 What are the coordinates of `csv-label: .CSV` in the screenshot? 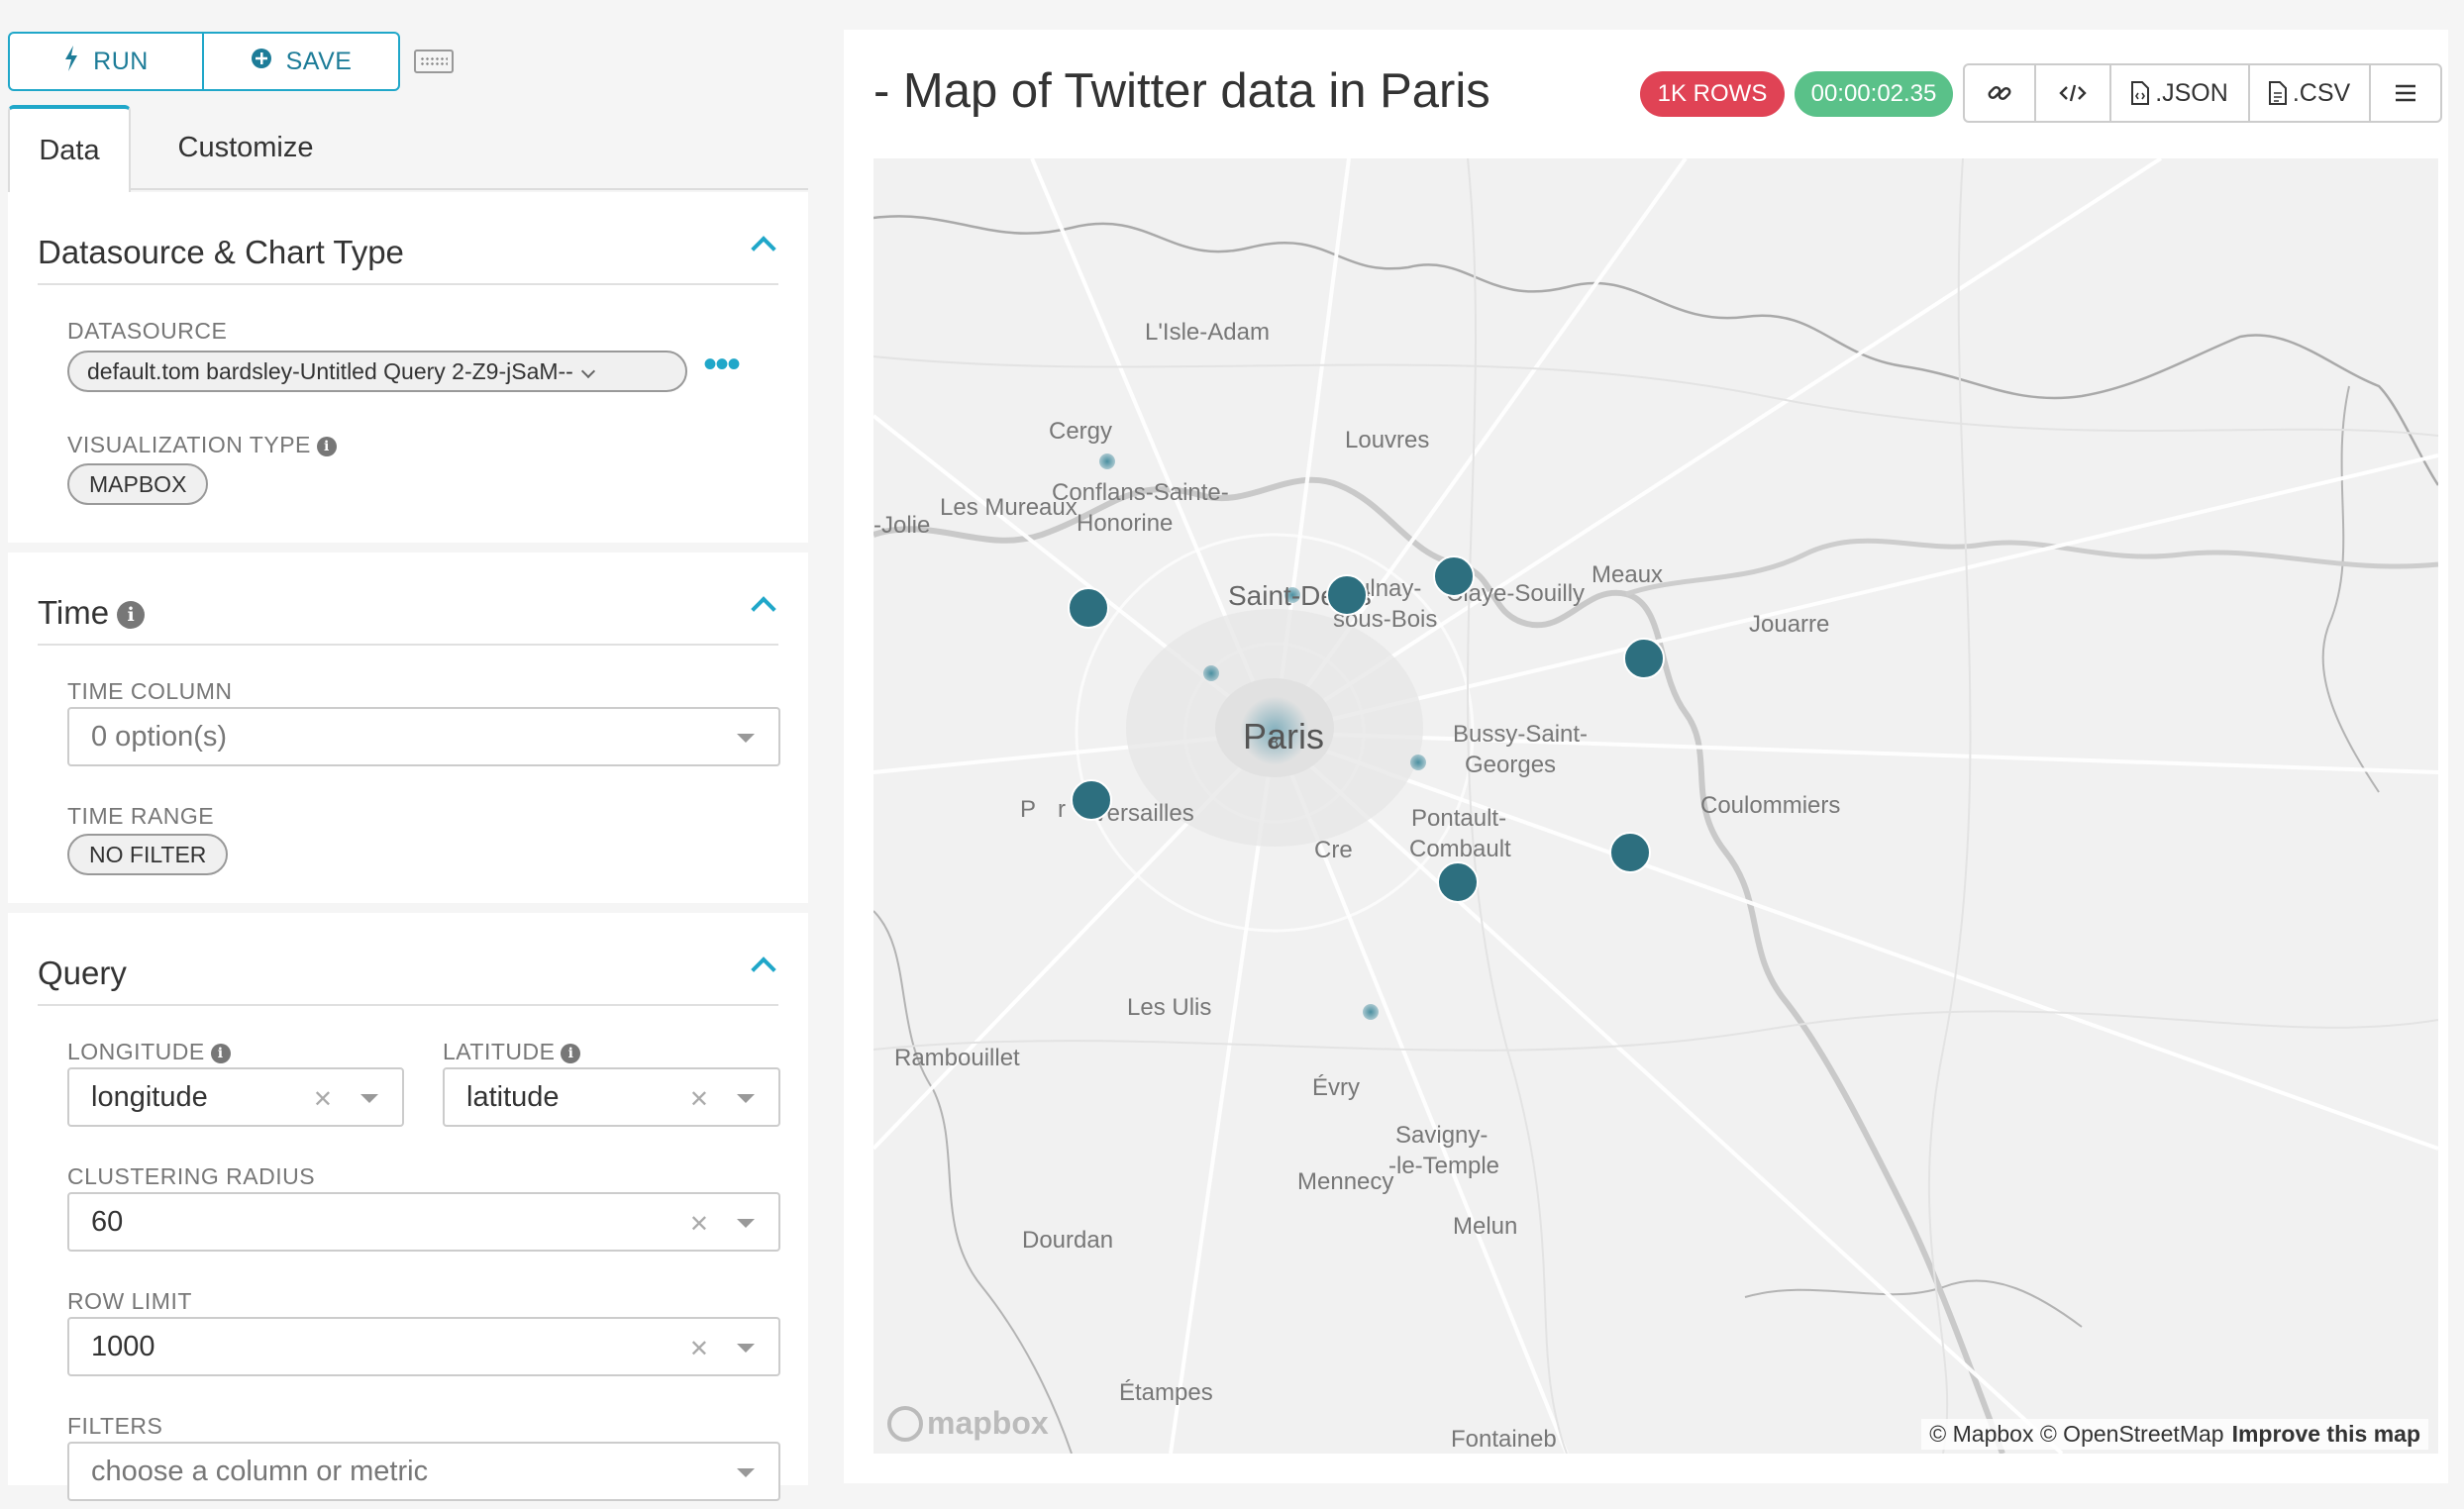 It's located at (2322, 92).